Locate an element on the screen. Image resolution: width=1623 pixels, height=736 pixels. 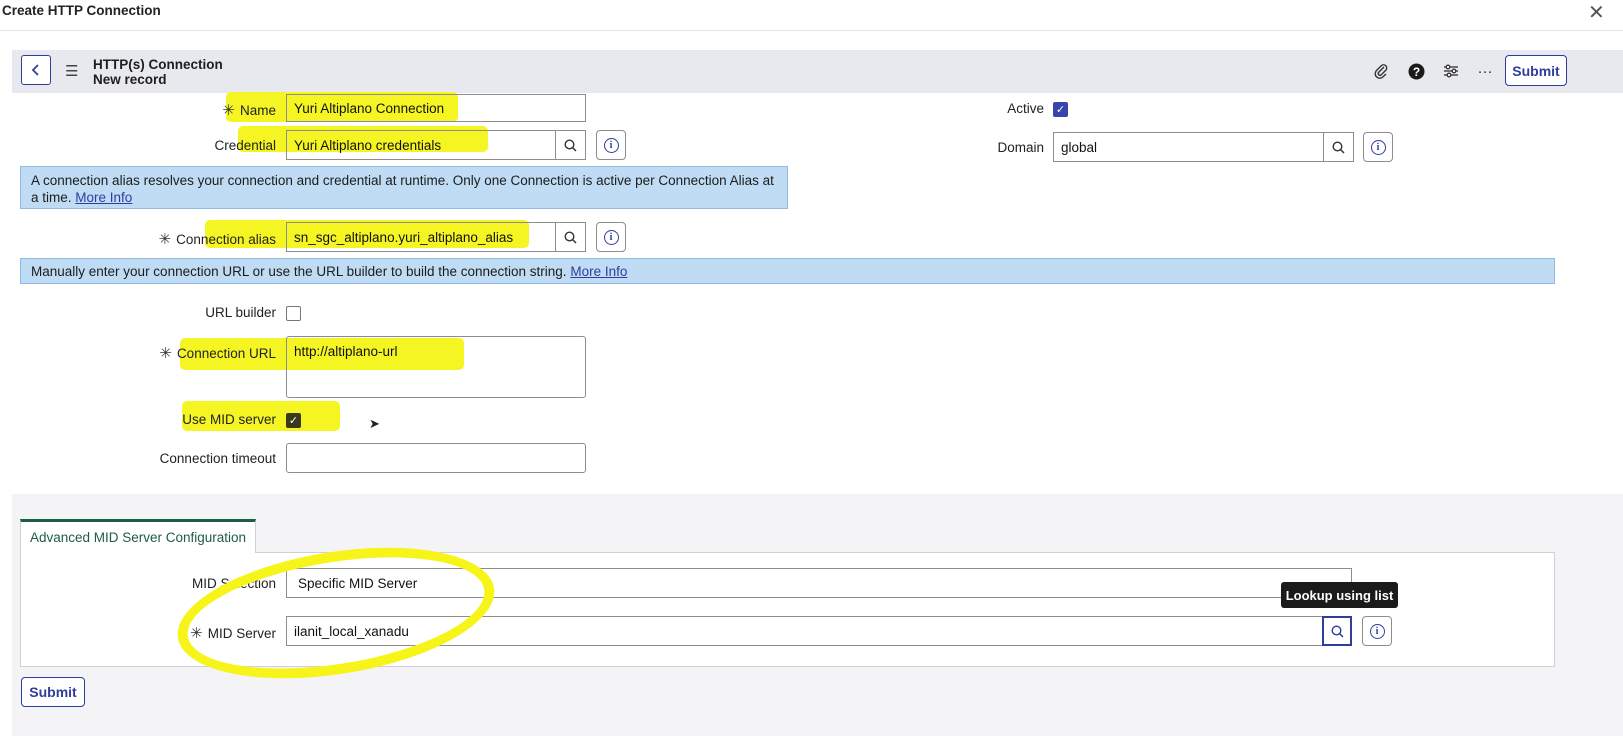
connection-url-label: ✳ Connection URL is located at coordinates (217, 353).